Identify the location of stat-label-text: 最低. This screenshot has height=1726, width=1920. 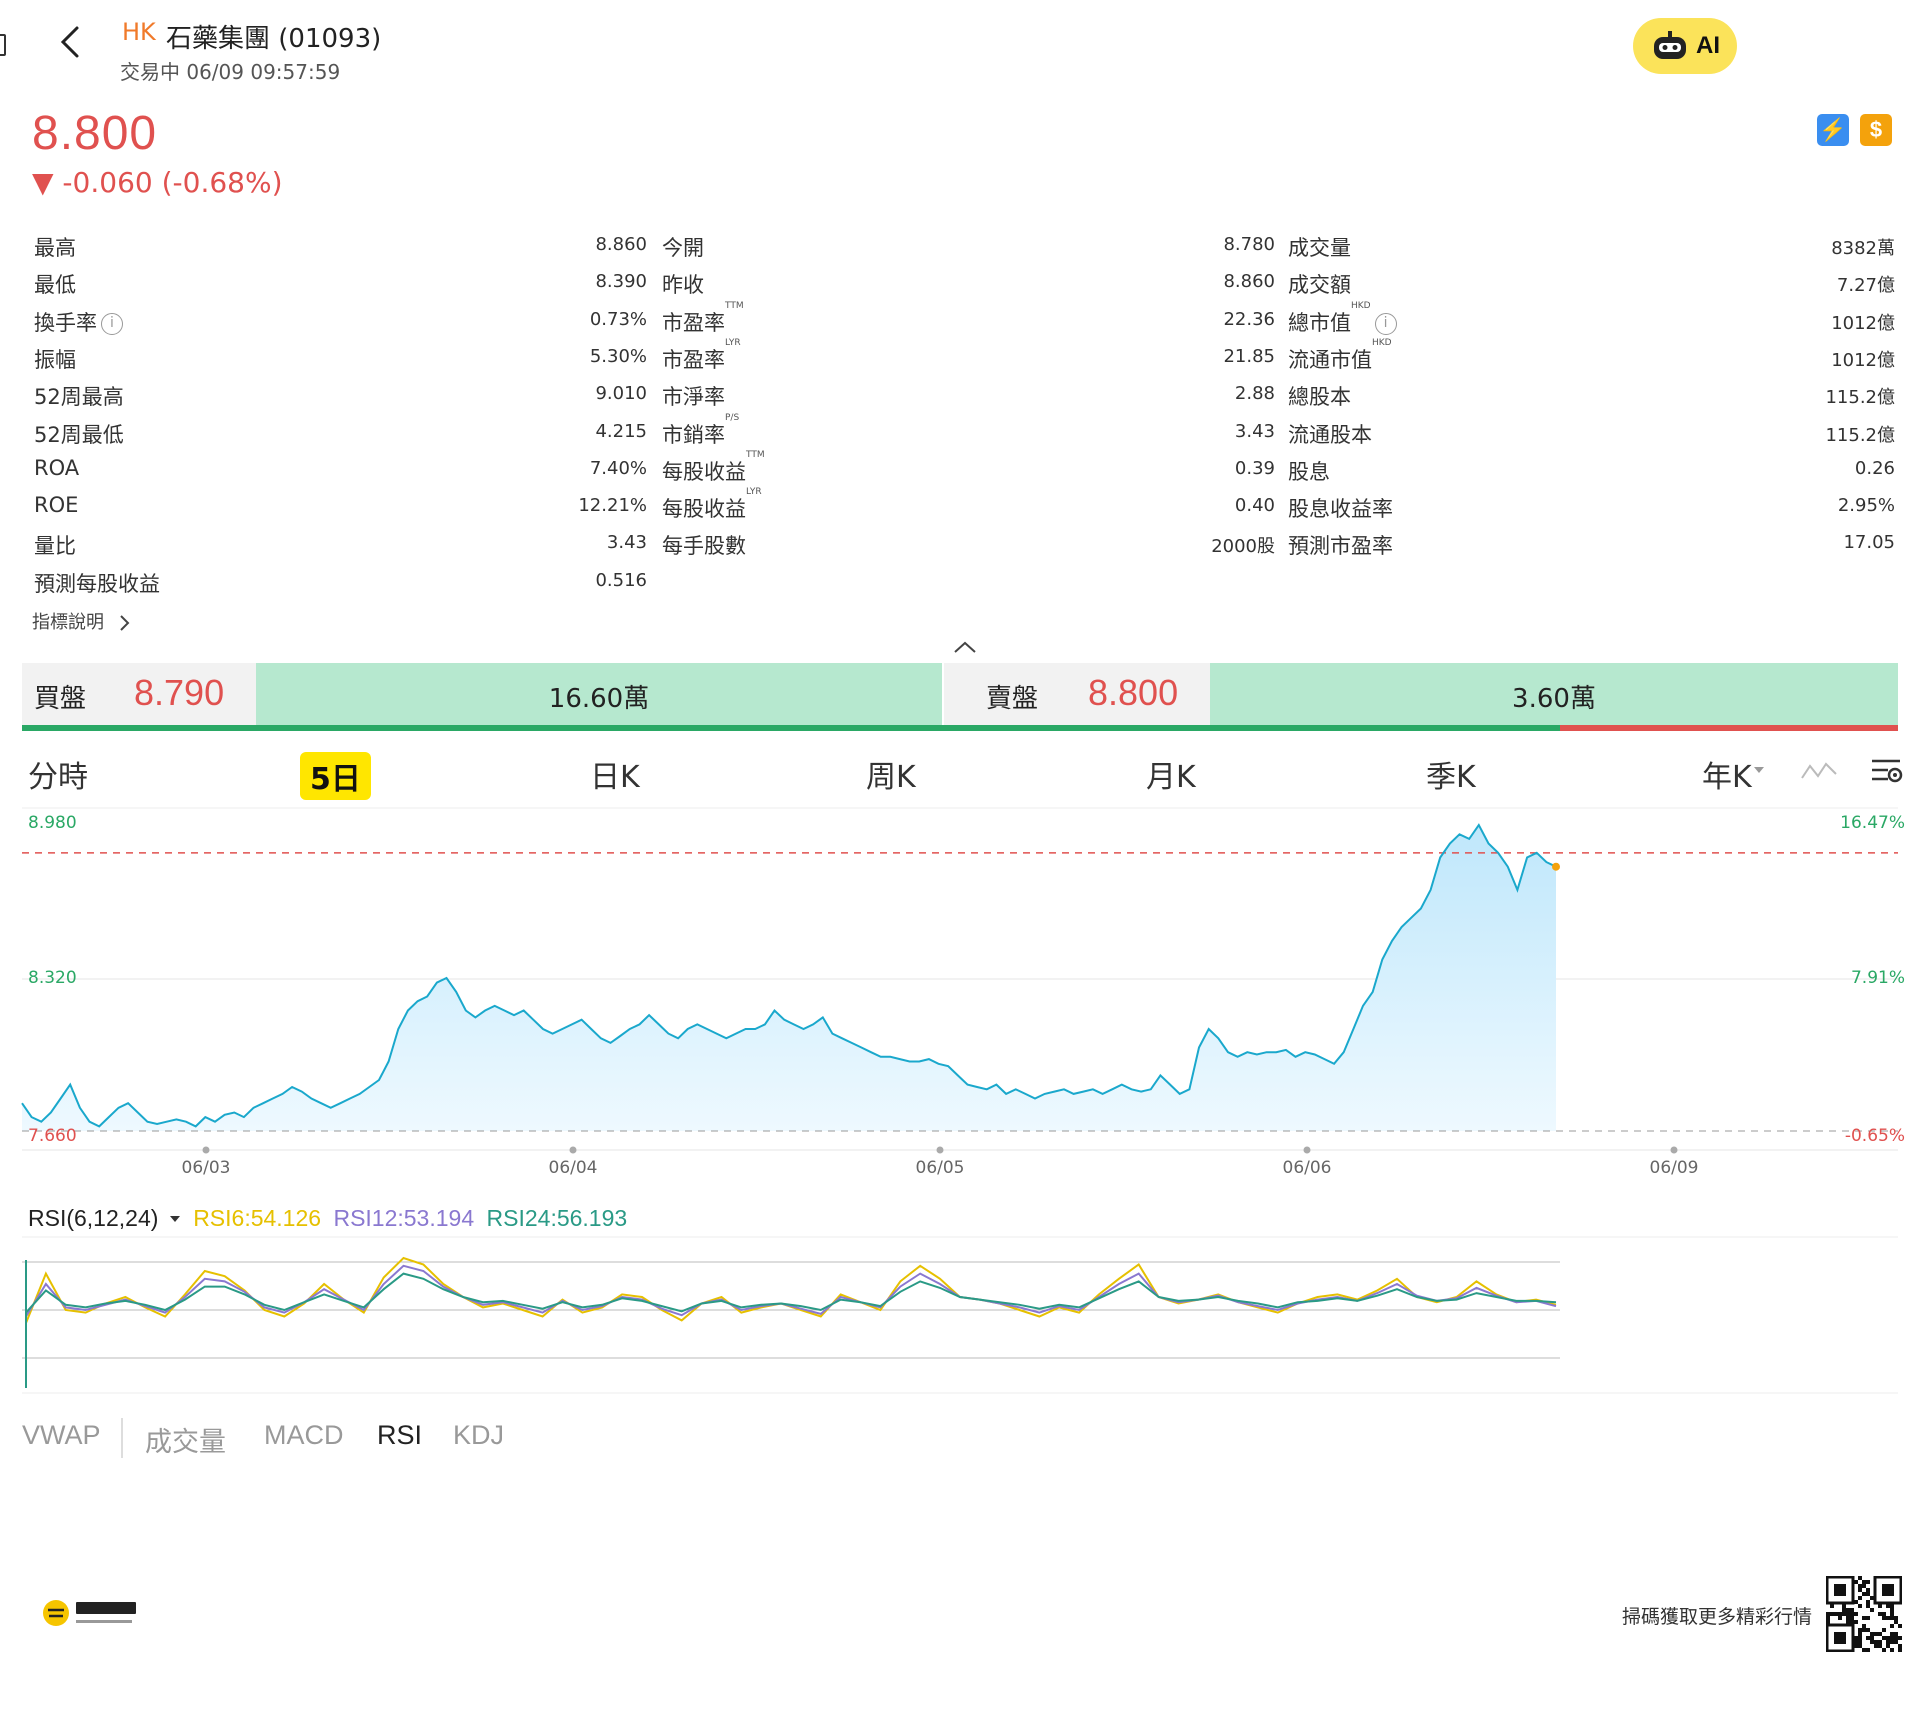
(55, 285).